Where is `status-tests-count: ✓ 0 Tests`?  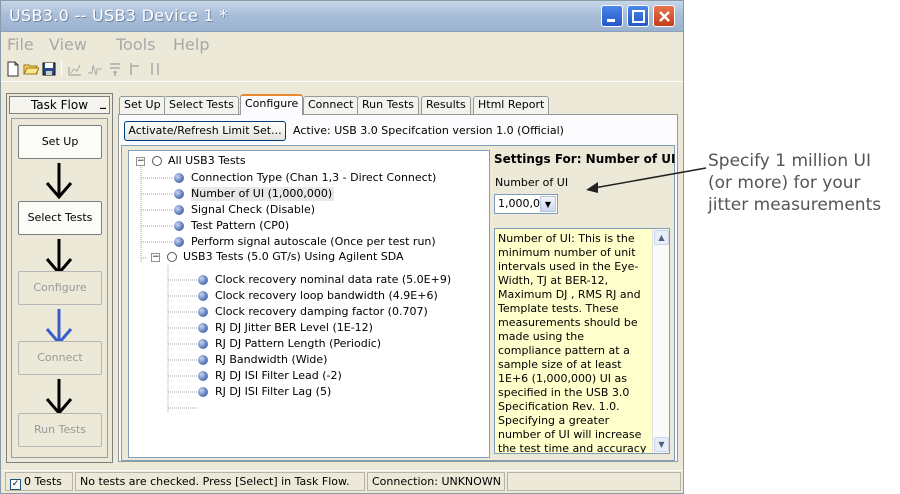
status-tests-count: ✓ 0 Tests is located at coordinates (39, 481).